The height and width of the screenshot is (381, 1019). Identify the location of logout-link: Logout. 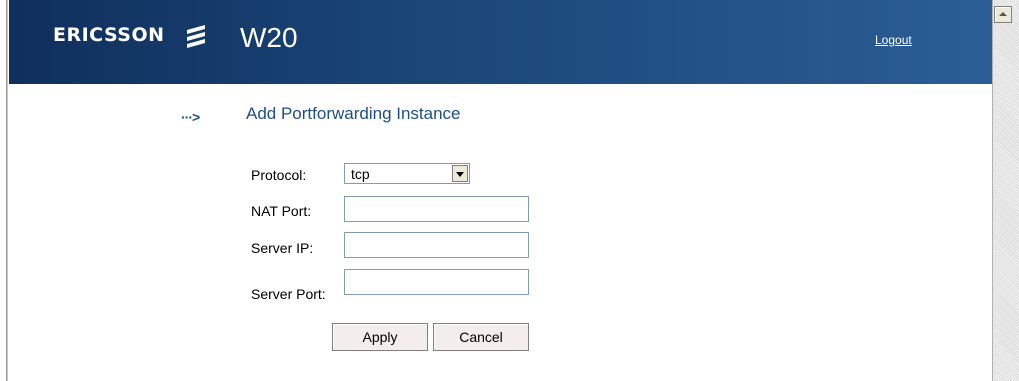
(893, 40).